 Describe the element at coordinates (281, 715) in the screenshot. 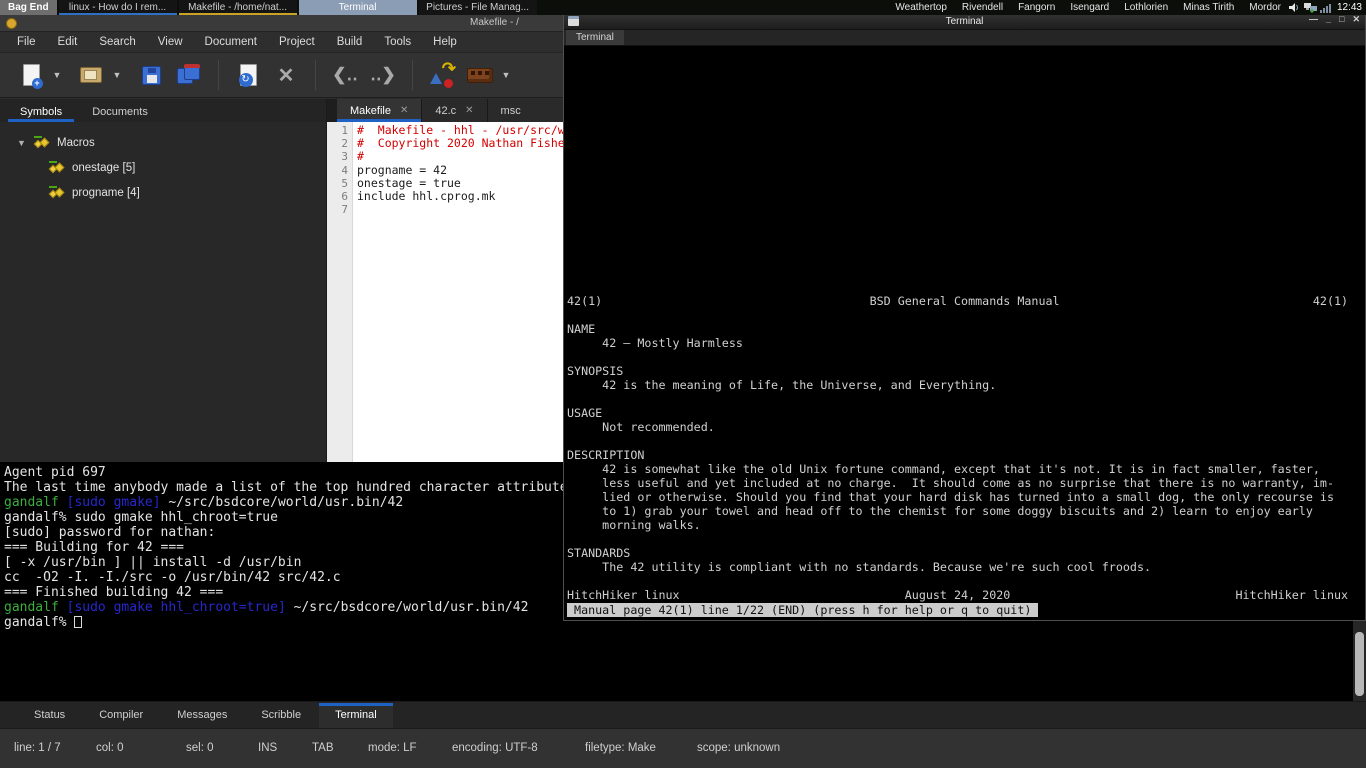

I see `tab-scribble: Scribble` at that location.